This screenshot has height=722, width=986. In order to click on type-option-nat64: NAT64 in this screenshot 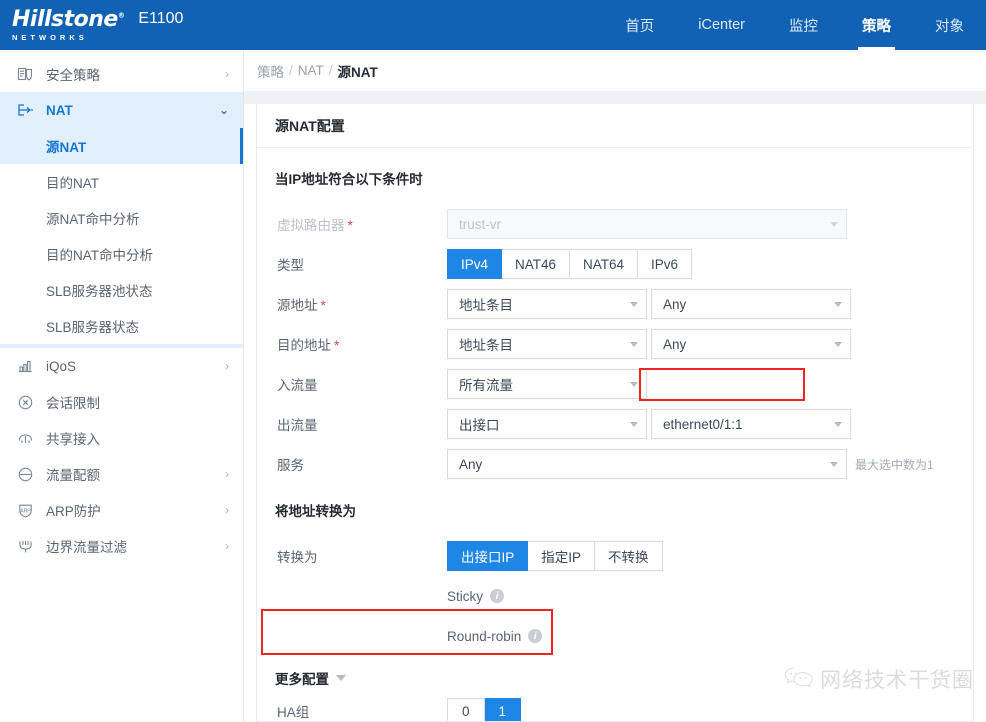, I will do `click(604, 264)`.